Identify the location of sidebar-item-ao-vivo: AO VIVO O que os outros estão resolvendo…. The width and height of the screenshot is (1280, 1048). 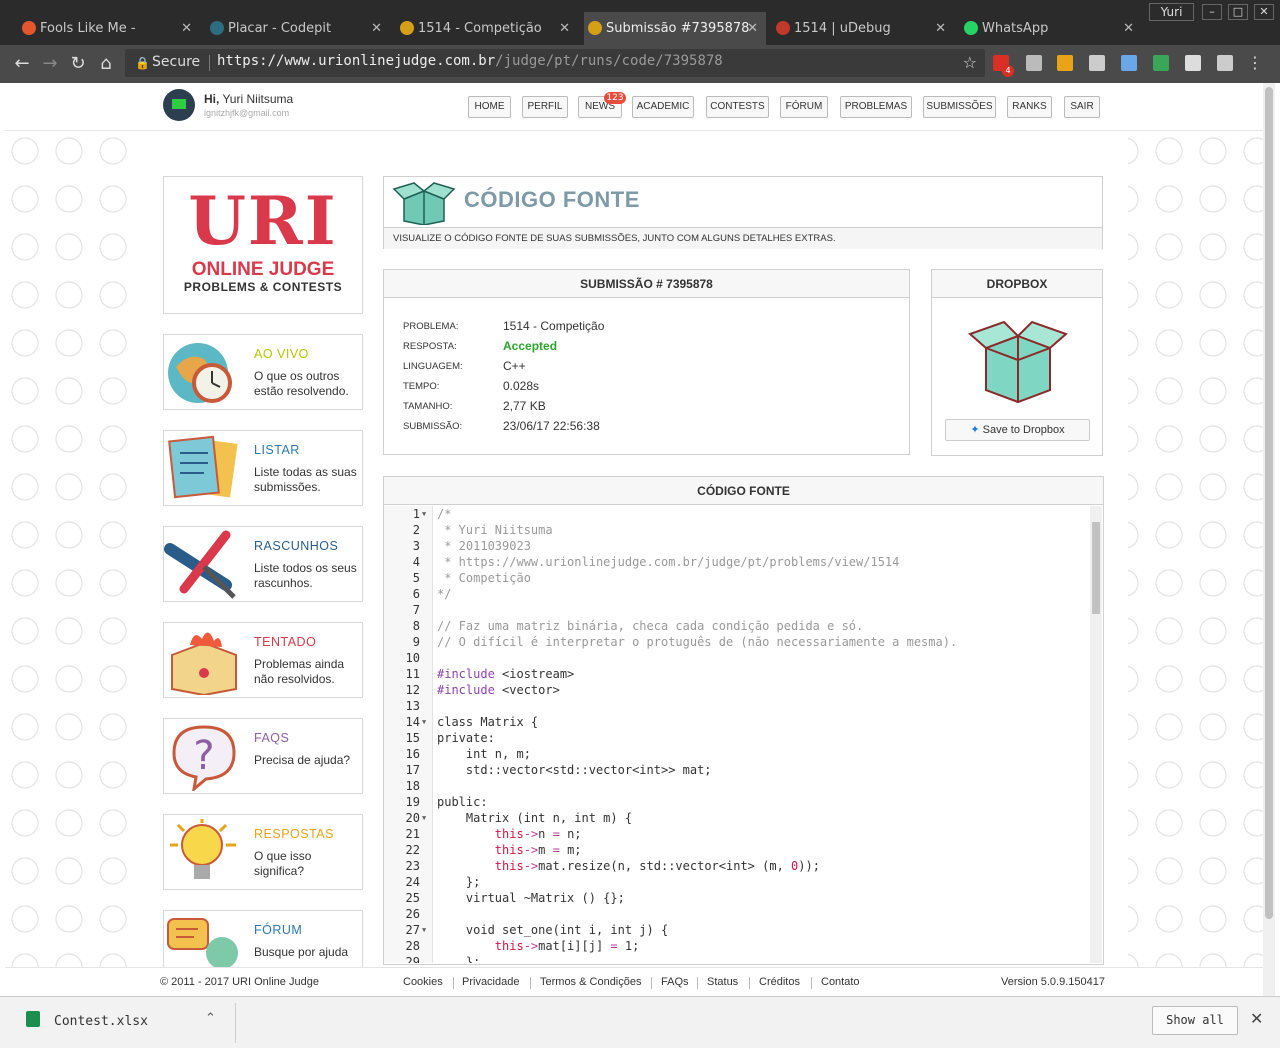
(263, 372).